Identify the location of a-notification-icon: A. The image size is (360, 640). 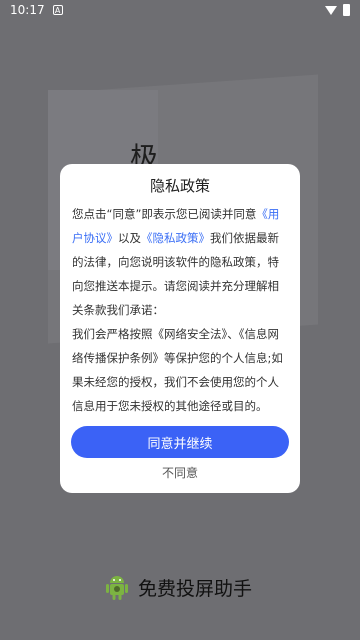
(57, 10).